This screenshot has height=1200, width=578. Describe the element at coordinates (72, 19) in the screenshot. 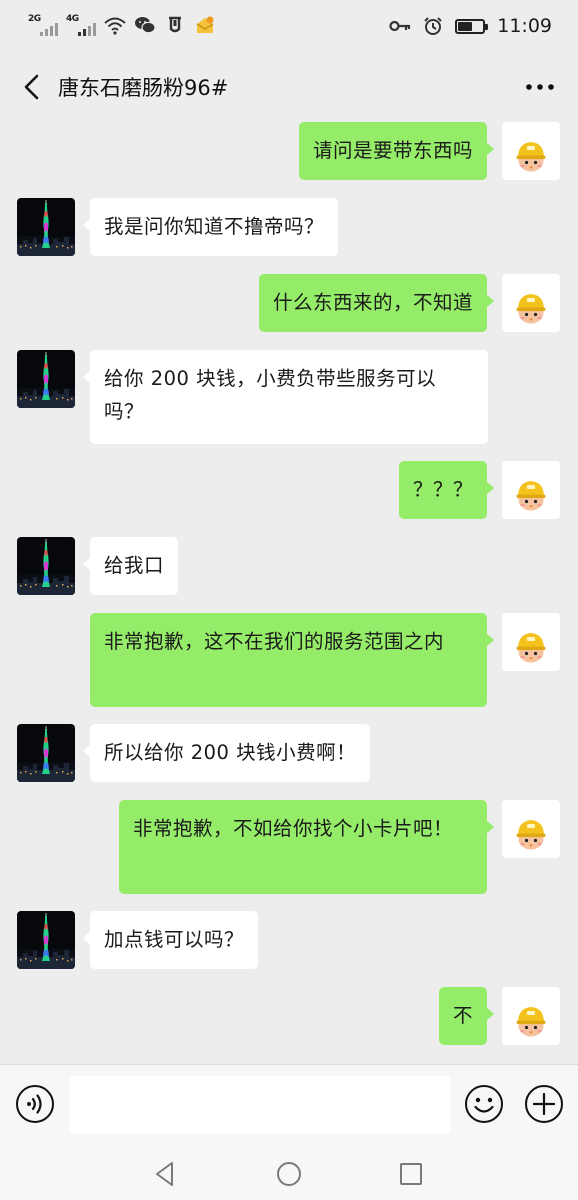

I see `sim2-network-label: 4G` at that location.